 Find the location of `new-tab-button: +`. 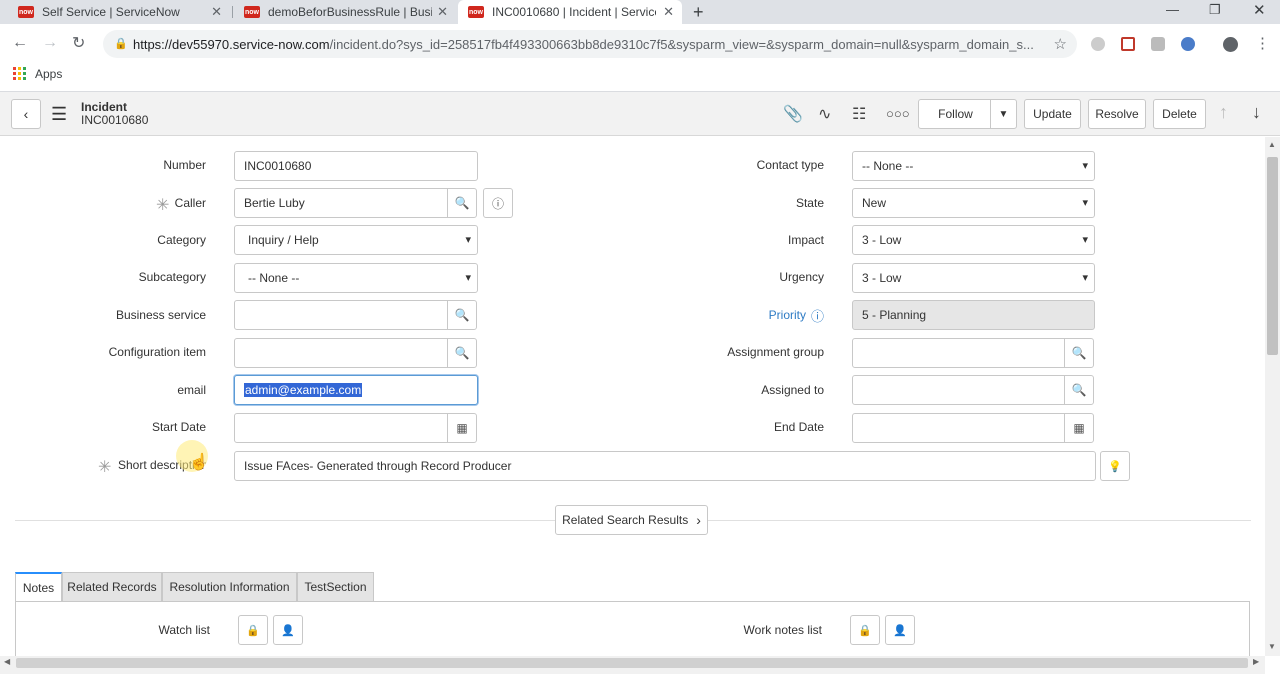

new-tab-button: + is located at coordinates (698, 12).